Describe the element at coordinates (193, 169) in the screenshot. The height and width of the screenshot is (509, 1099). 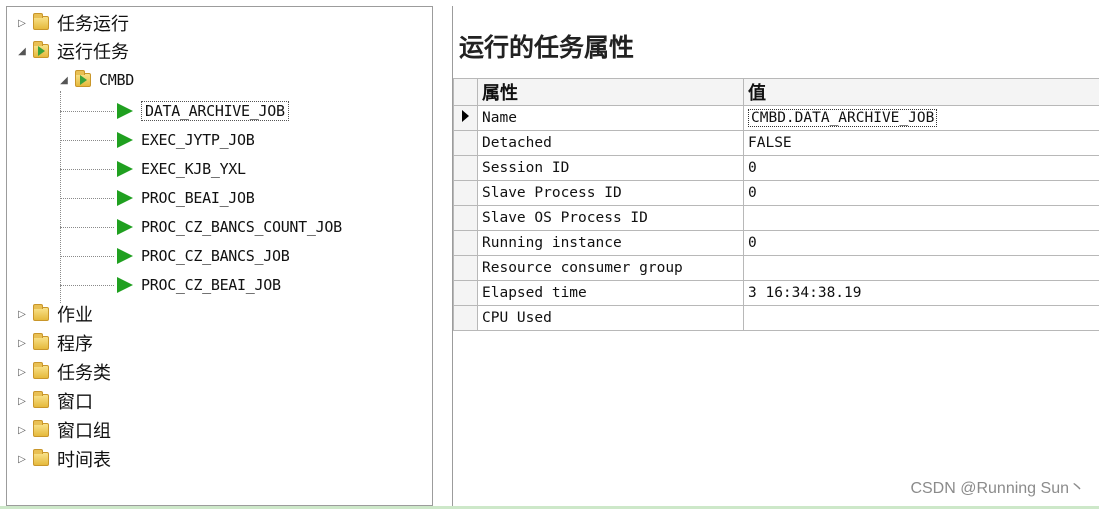
I see `tree-job-label: EXEC_KJB_YXL` at that location.